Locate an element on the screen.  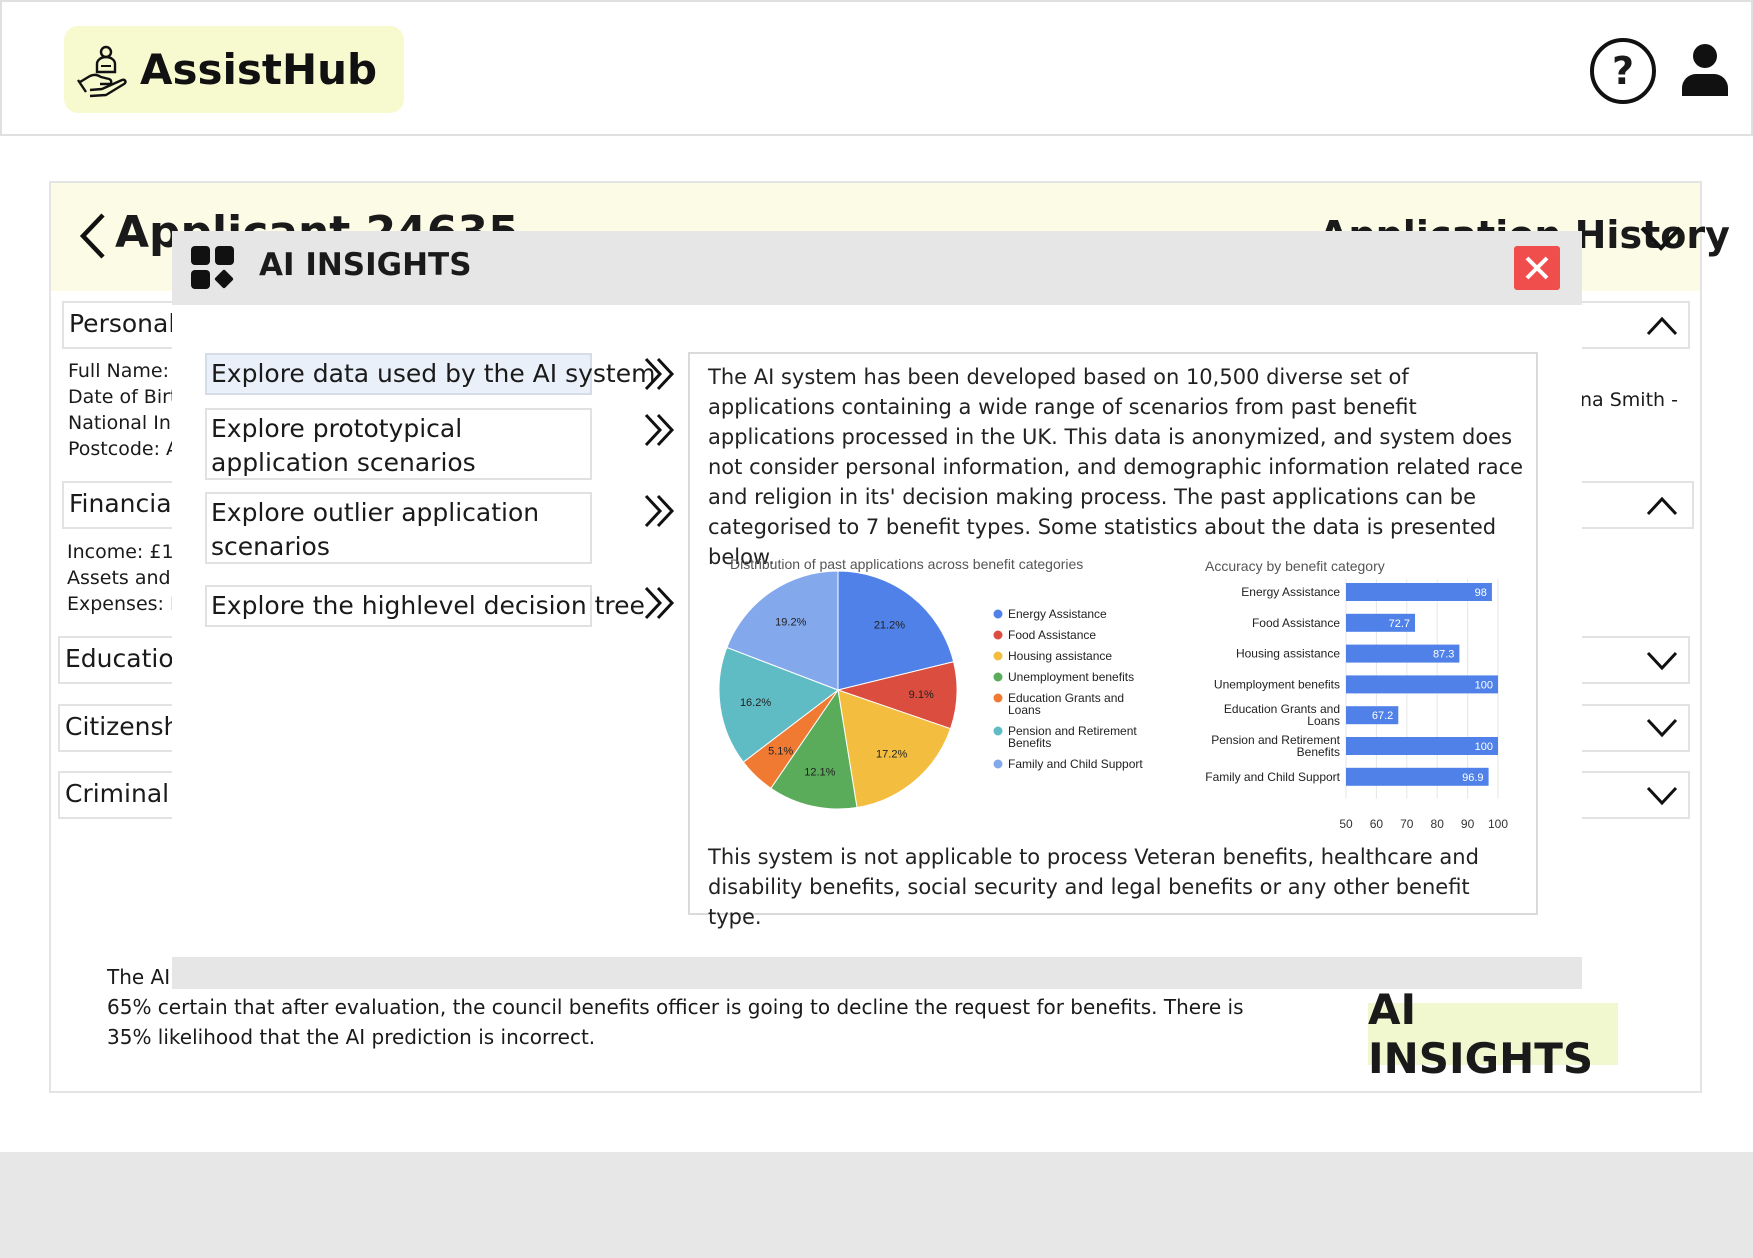
pie-data-label: 17.2% is located at coordinates (891, 755).